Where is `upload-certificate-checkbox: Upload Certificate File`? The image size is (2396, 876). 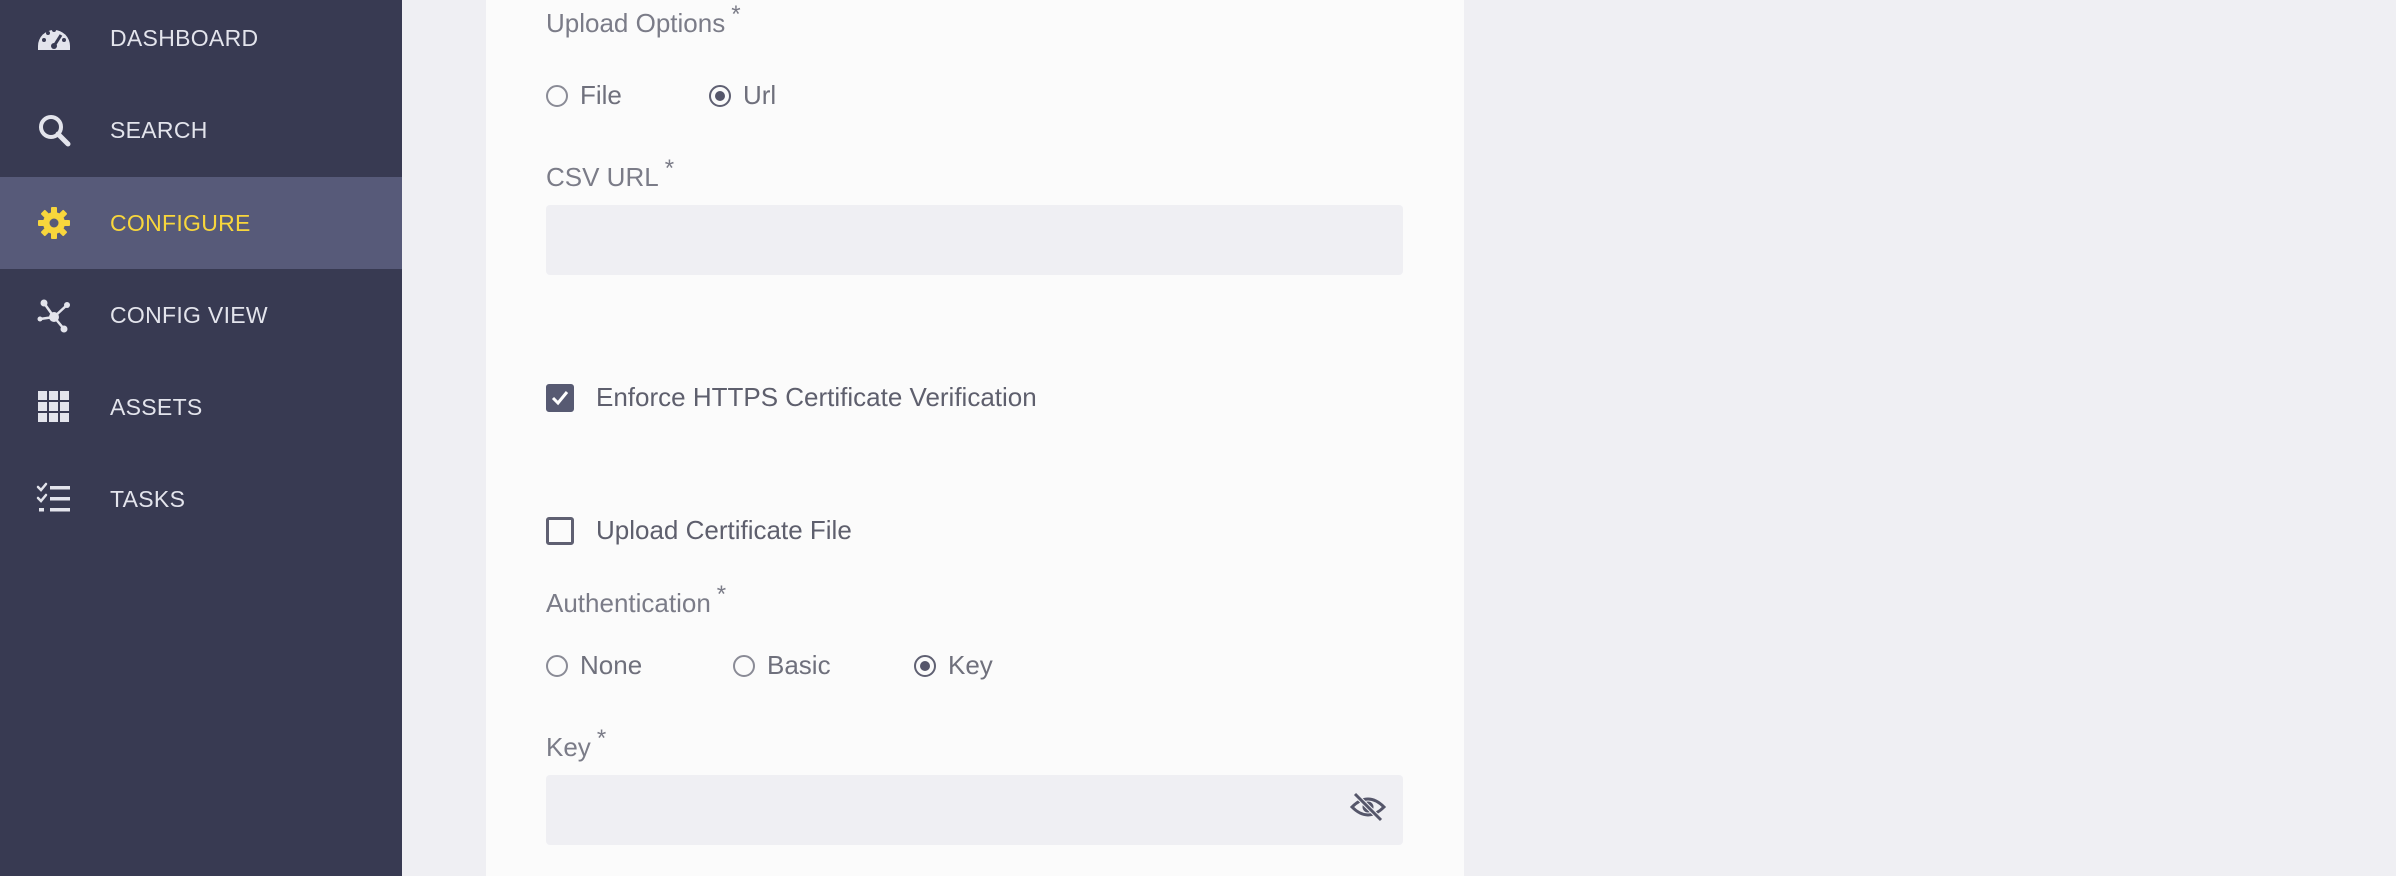
upload-certificate-checkbox: Upload Certificate File is located at coordinates (699, 530).